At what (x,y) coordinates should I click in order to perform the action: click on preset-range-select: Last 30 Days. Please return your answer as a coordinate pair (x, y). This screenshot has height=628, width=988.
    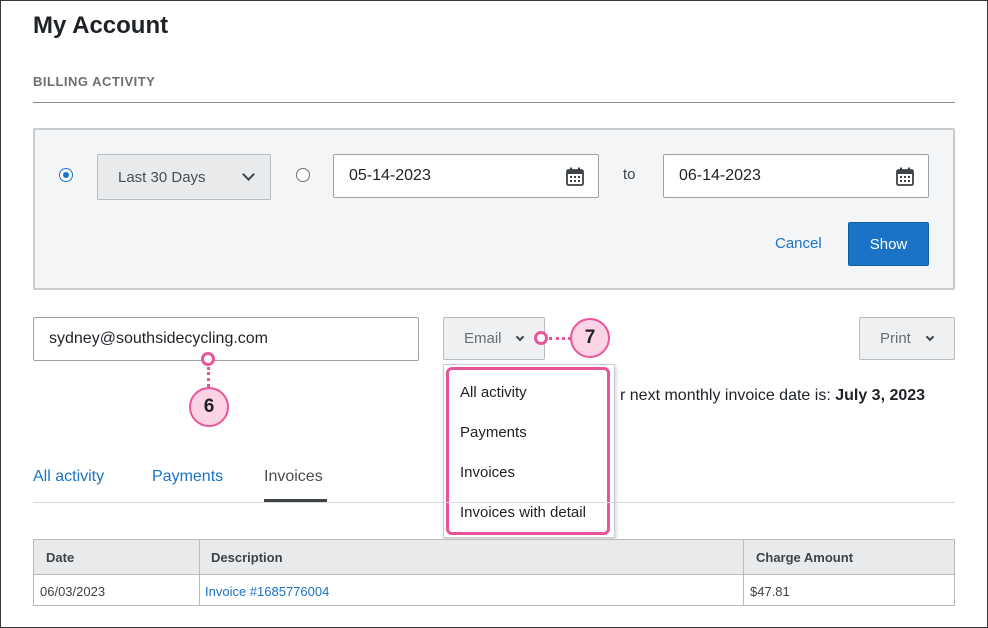
    Looking at the image, I should click on (184, 177).